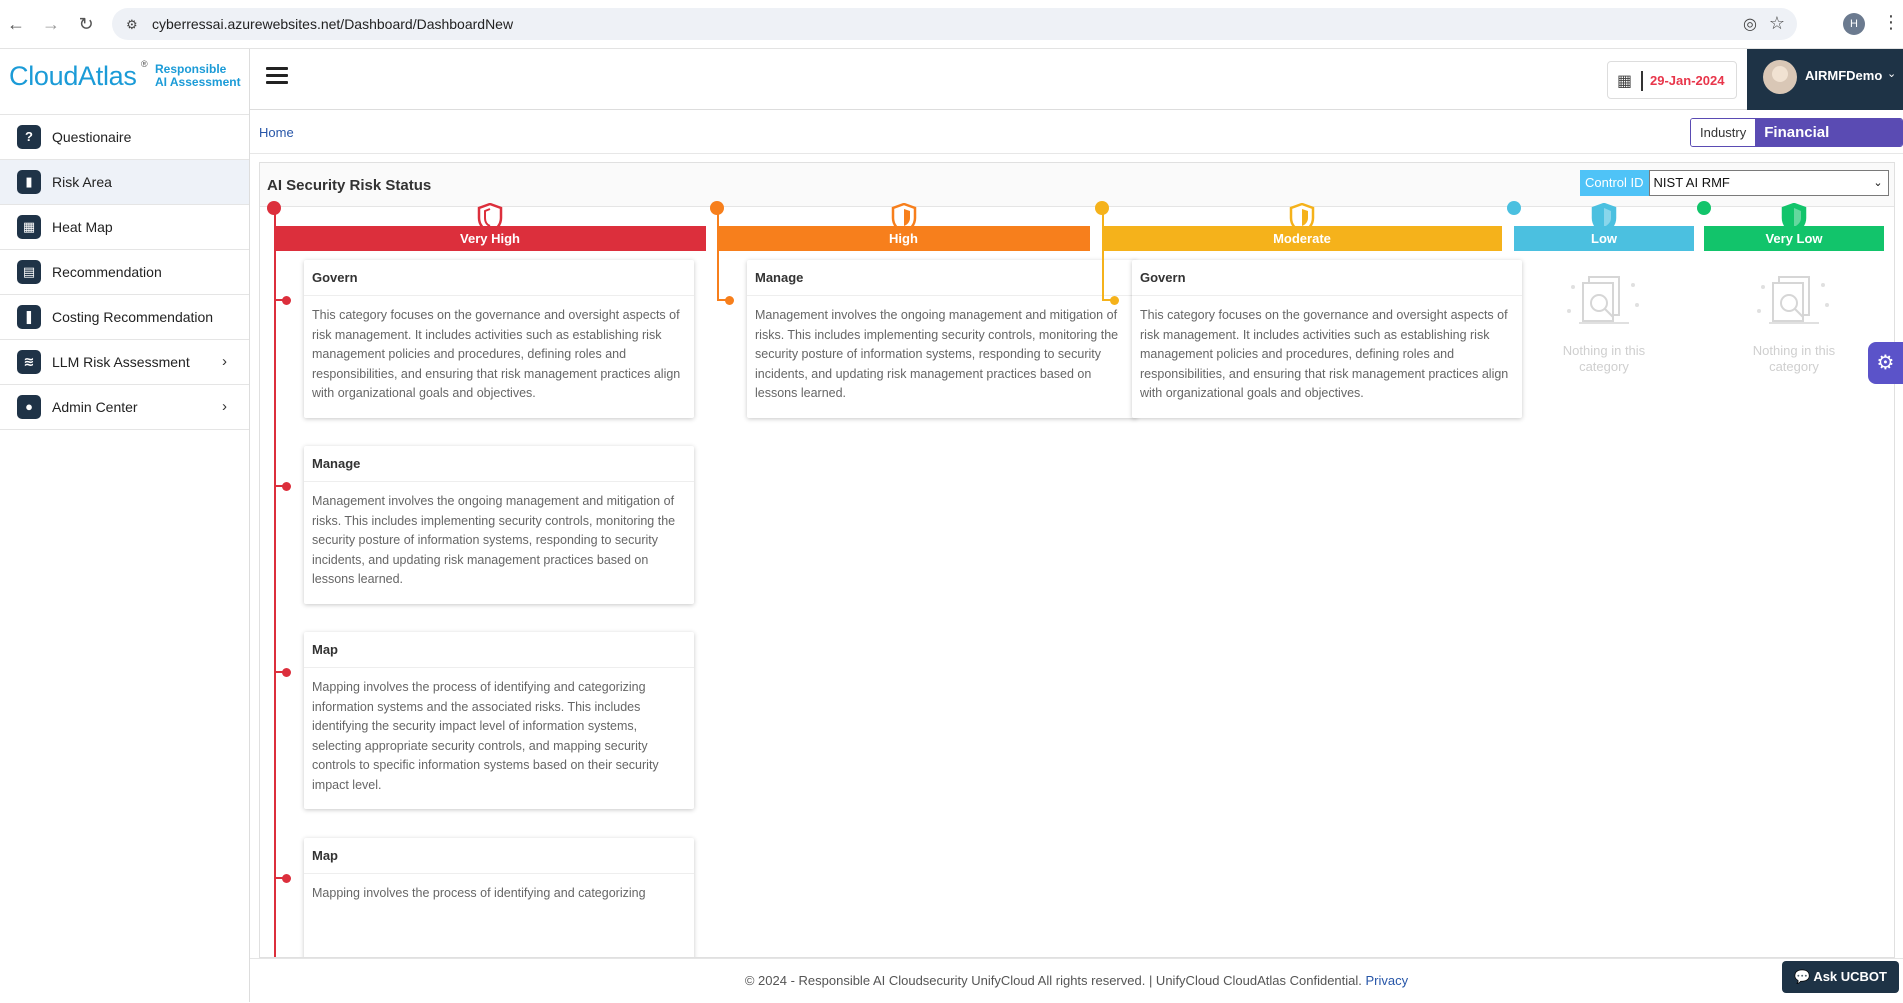  I want to click on sidebar-item-admin-center: ● Admin Center ›, so click(124, 407).